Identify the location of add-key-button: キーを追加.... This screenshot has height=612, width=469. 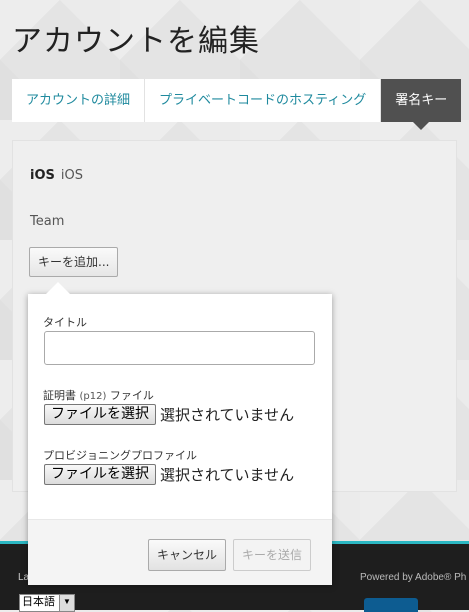
(74, 262).